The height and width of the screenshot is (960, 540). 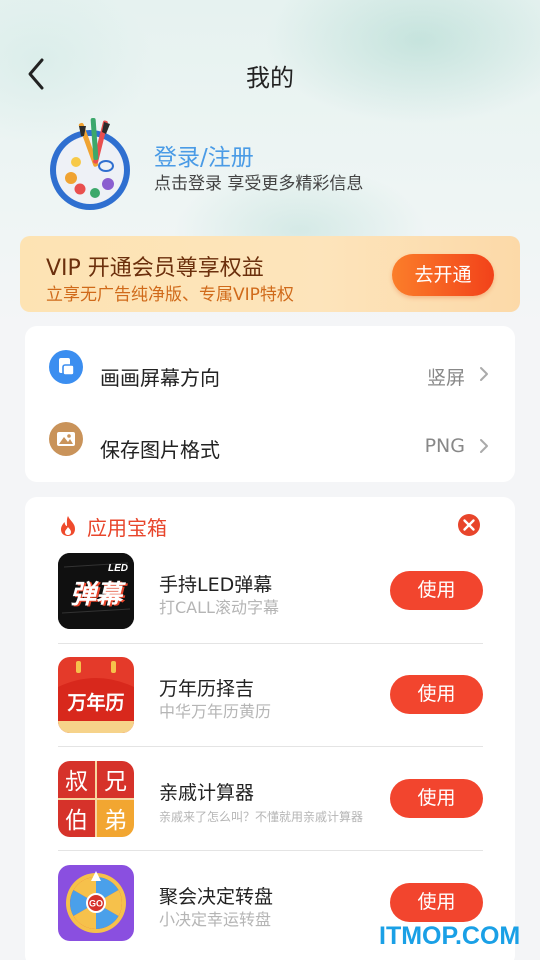 What do you see at coordinates (96, 799) in the screenshot?
I see `relative-calculator-app-icon: 叔 兄 伯 弟` at bounding box center [96, 799].